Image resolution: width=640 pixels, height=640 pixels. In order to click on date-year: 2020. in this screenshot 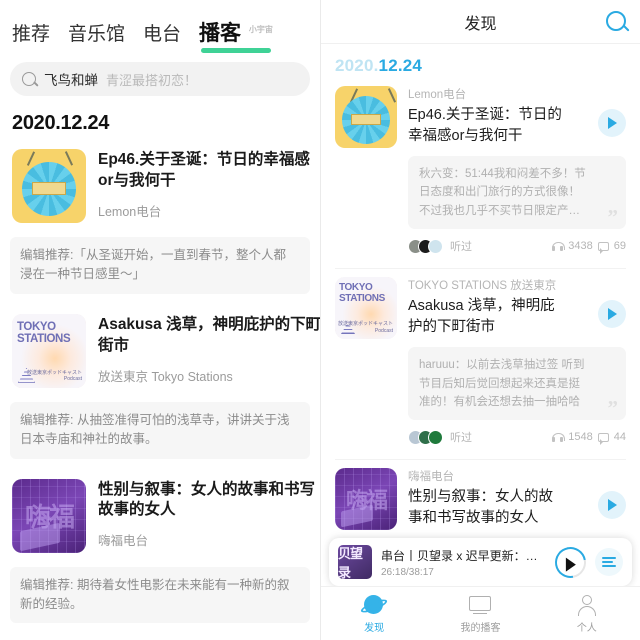, I will do `click(357, 65)`.